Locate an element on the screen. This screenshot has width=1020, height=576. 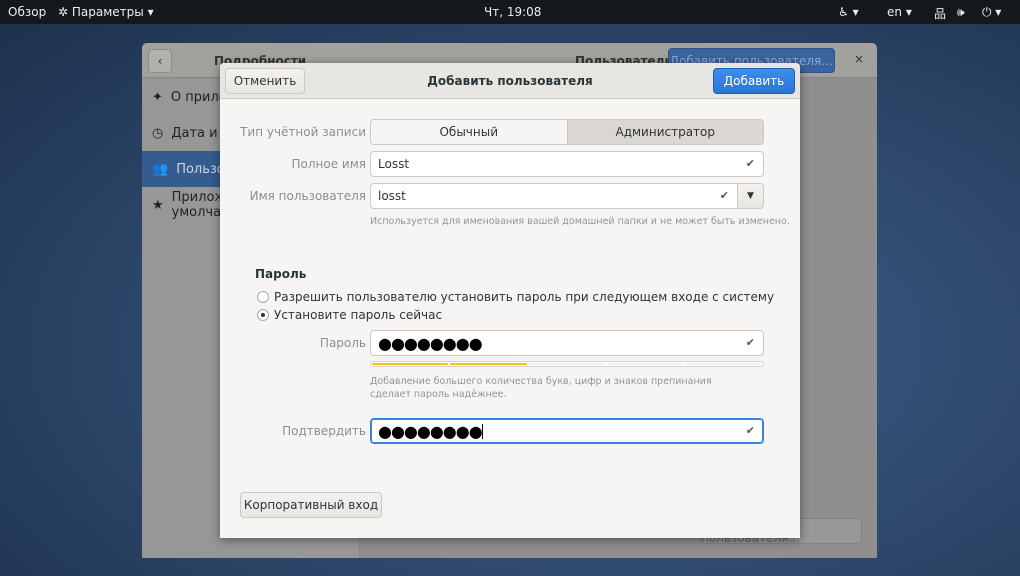
password-input: ●●●●●●●● ✔ is located at coordinates (567, 343).